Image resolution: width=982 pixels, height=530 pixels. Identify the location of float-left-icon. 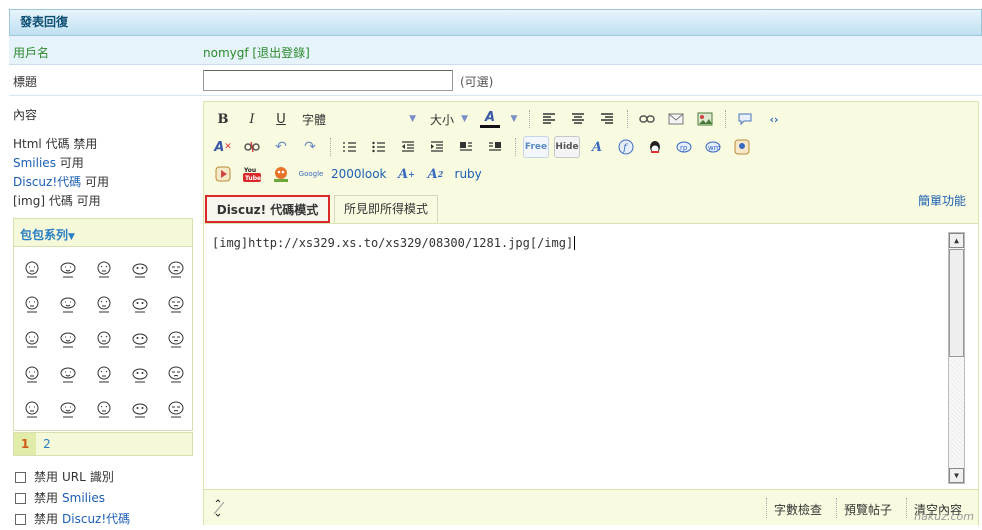
(466, 147).